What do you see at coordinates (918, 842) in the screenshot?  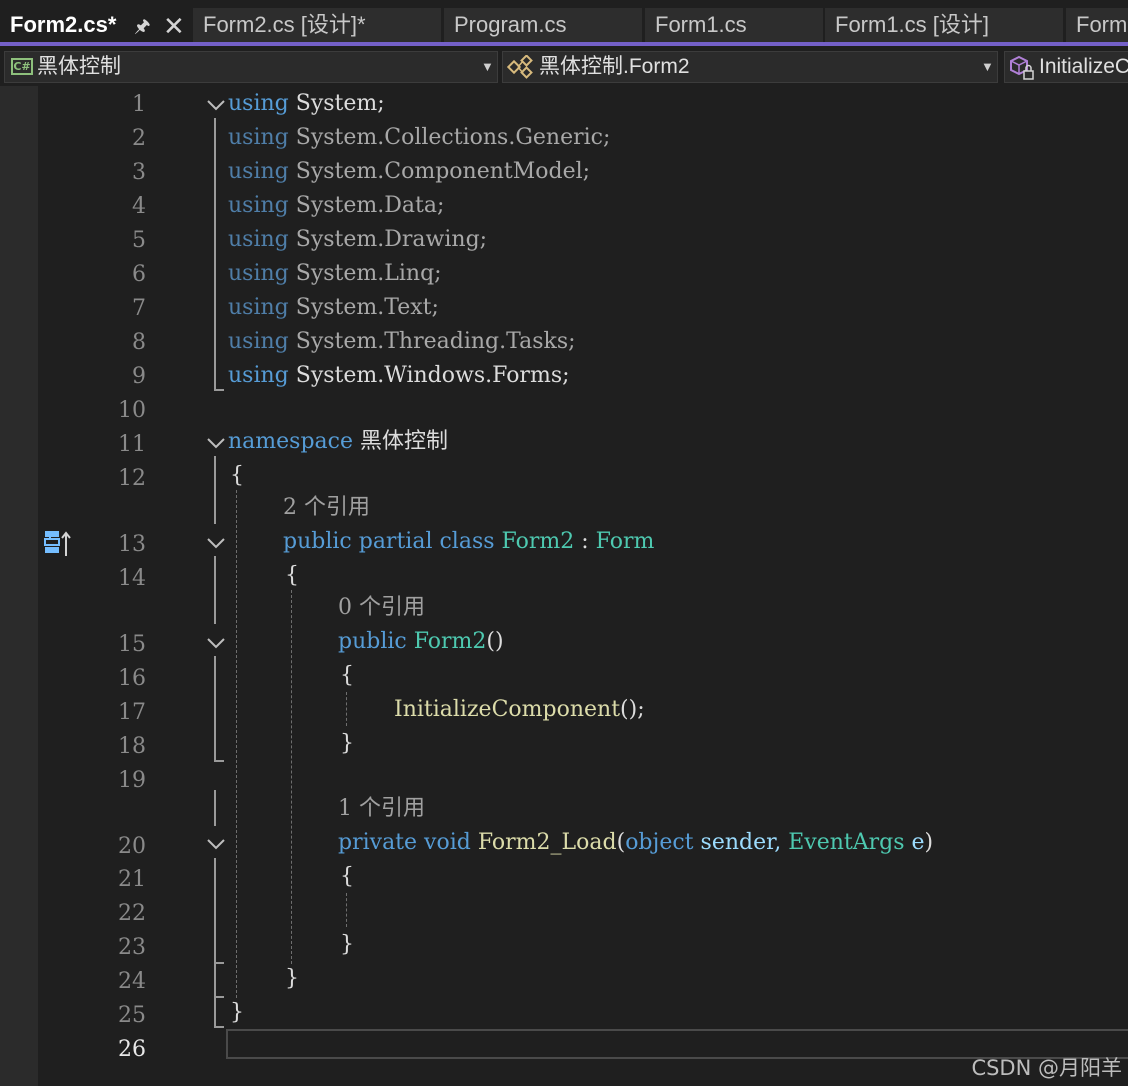 I see `parameter: e` at bounding box center [918, 842].